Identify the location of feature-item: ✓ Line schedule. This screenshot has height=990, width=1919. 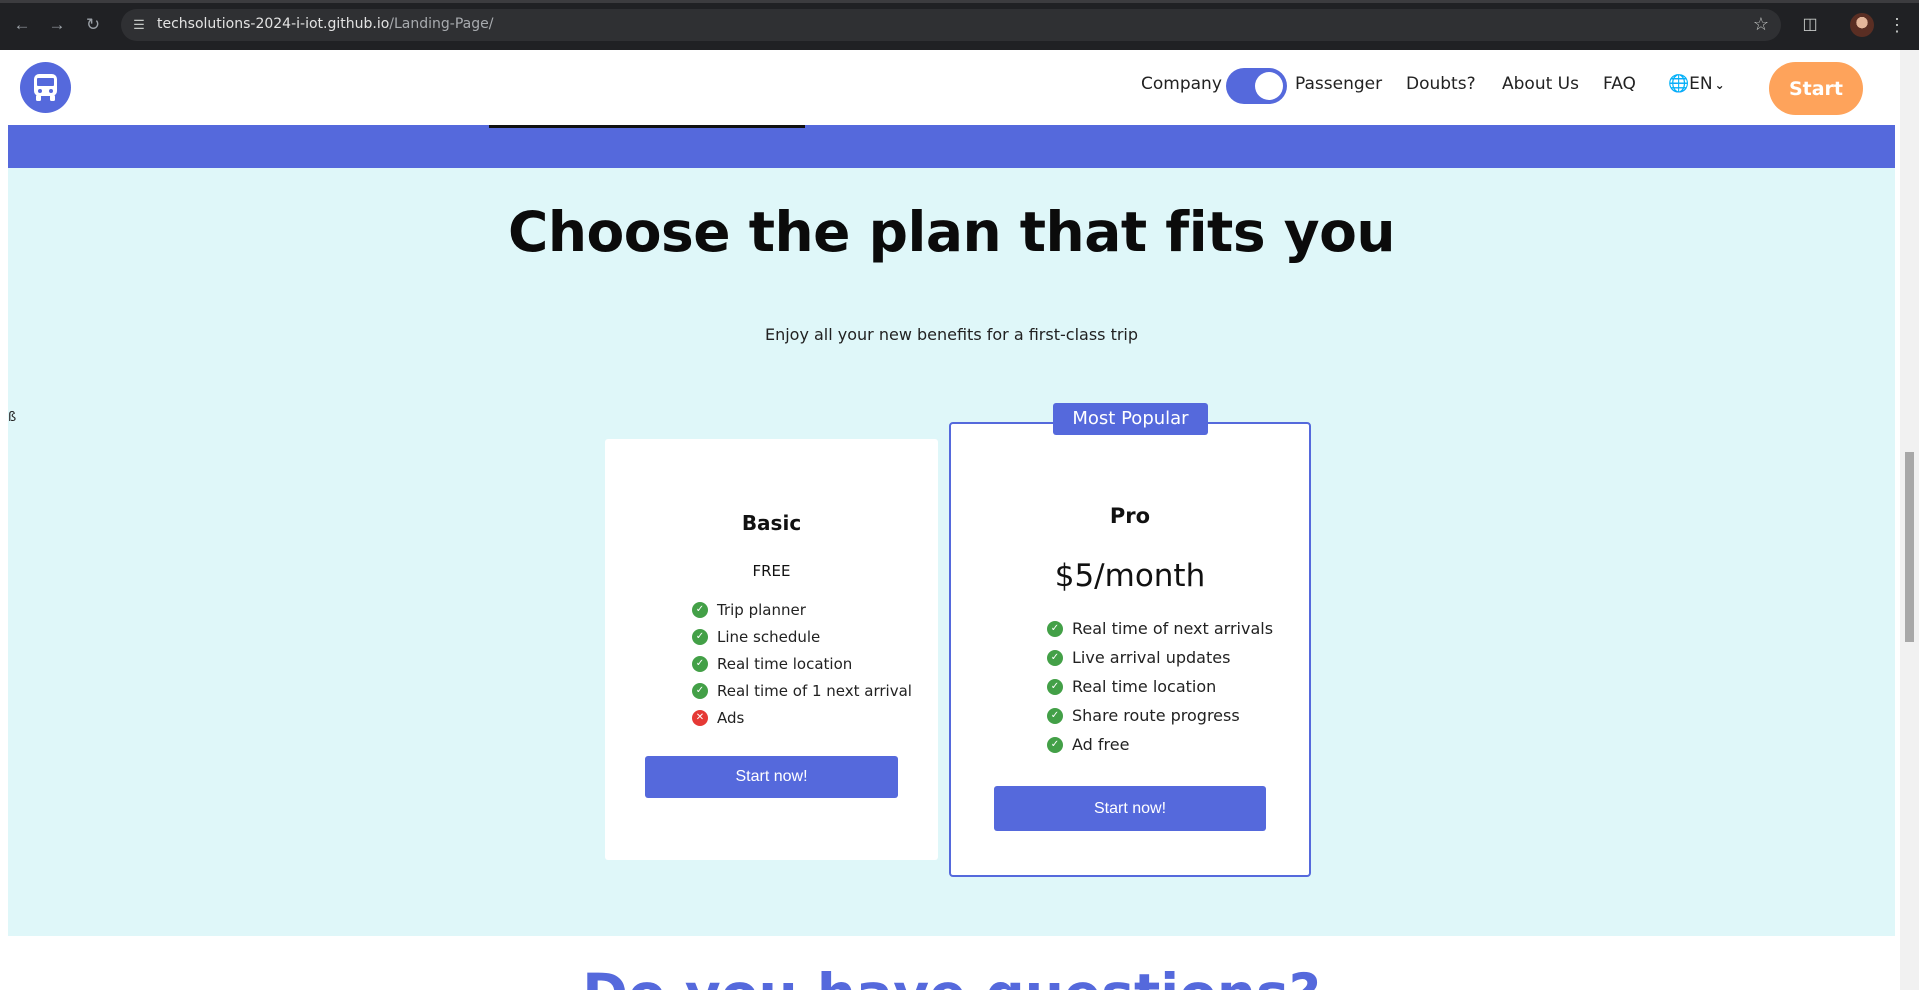
(802, 636).